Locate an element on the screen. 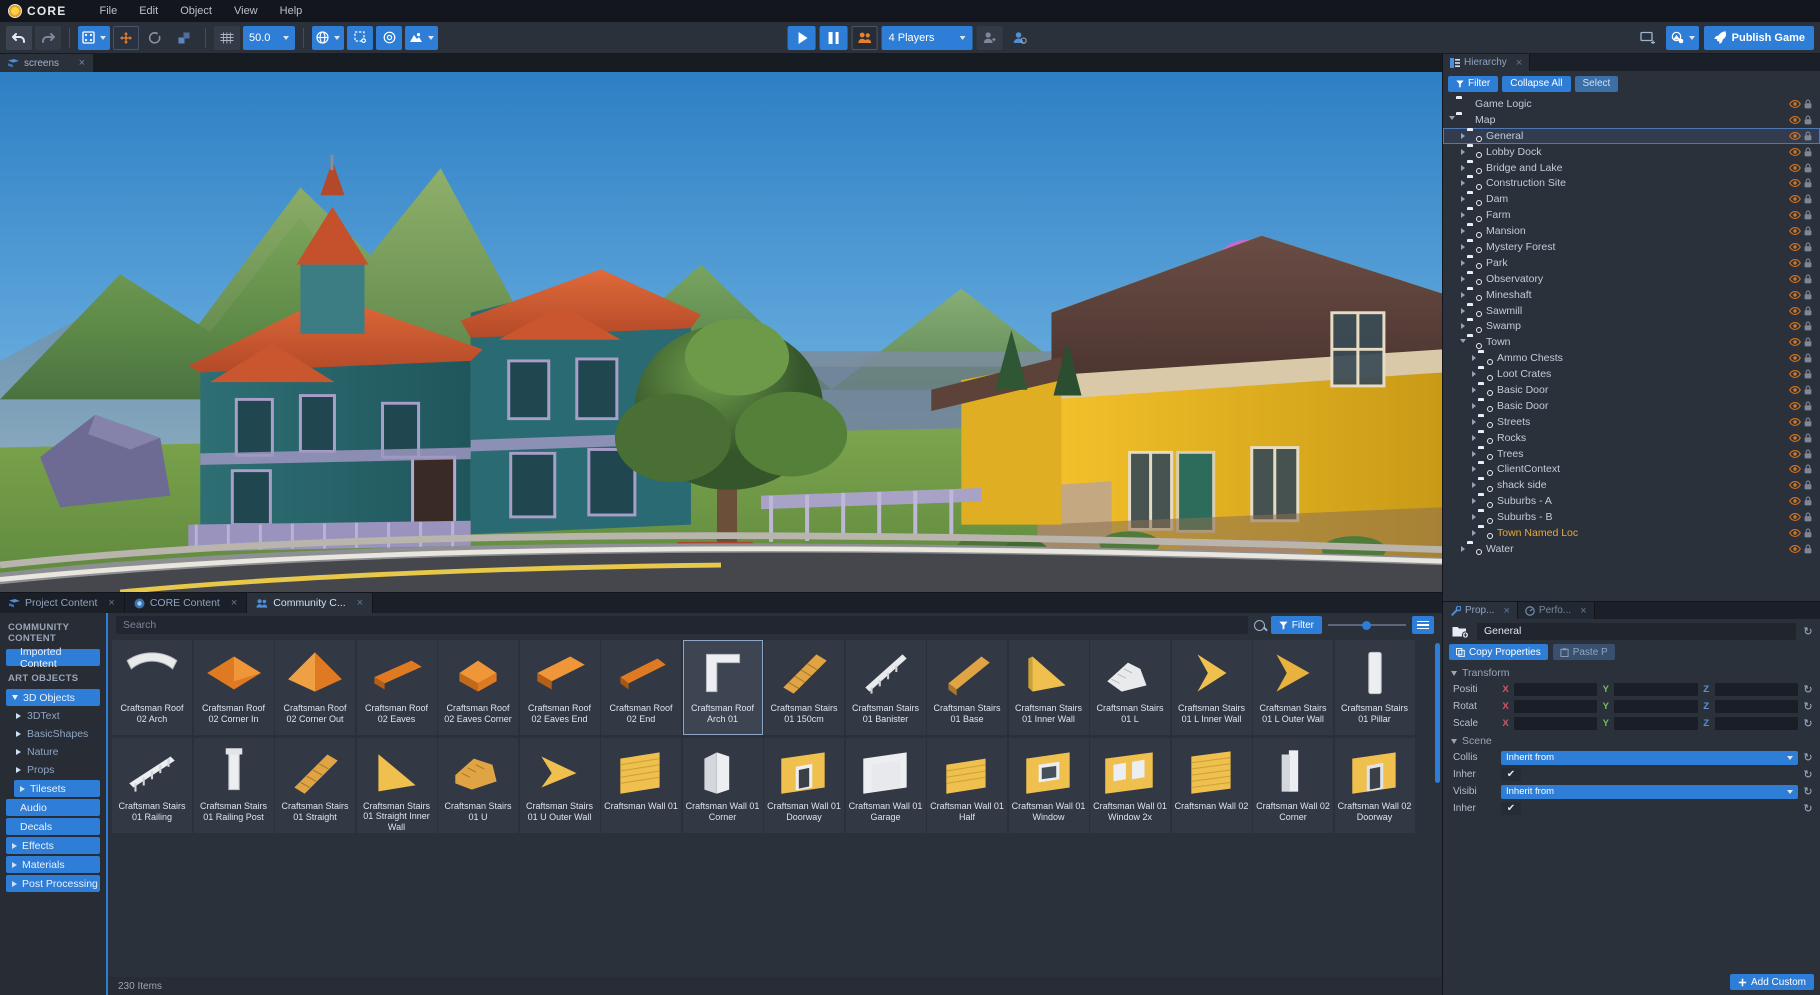 The width and height of the screenshot is (1820, 995). tab-core-content-close-icon: × is located at coordinates (234, 603).